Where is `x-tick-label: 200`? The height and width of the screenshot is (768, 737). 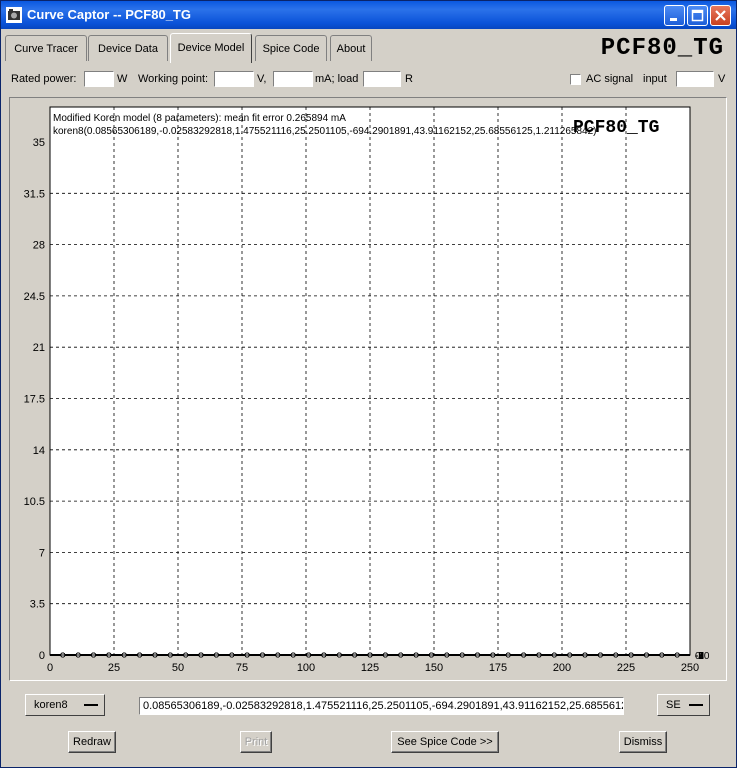 x-tick-label: 200 is located at coordinates (562, 668).